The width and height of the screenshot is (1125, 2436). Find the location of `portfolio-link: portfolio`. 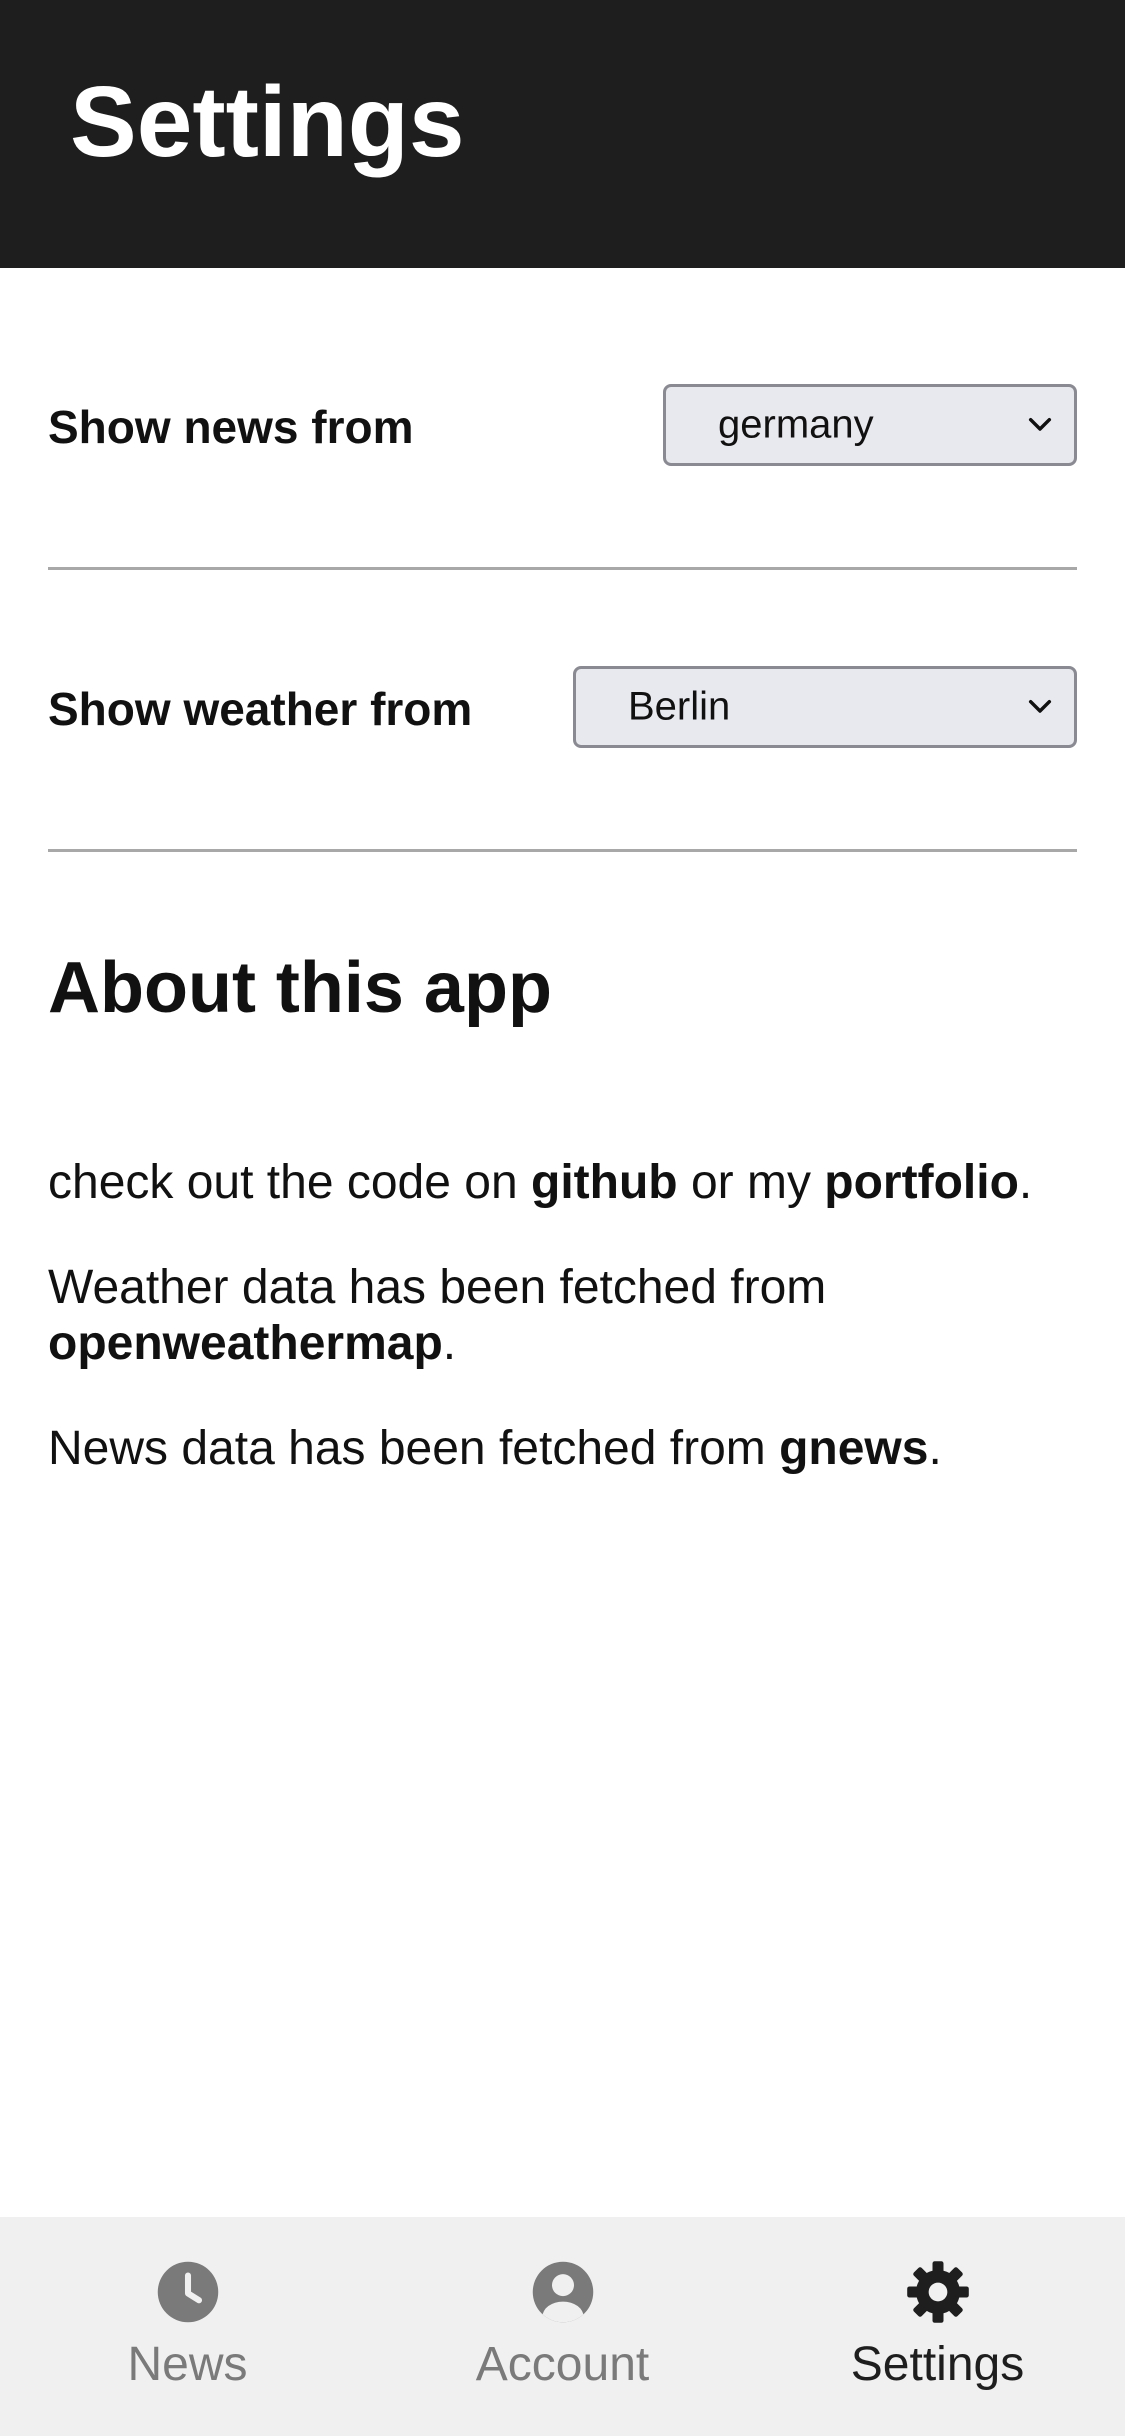

portfolio-link: portfolio is located at coordinates (921, 1182).